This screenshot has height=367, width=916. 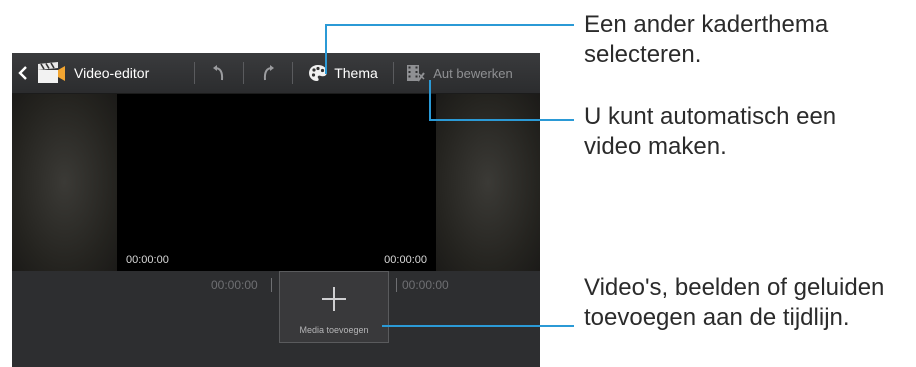 What do you see at coordinates (706, 24) in the screenshot?
I see `callout-theme-line1: Een ander kaderthema` at bounding box center [706, 24].